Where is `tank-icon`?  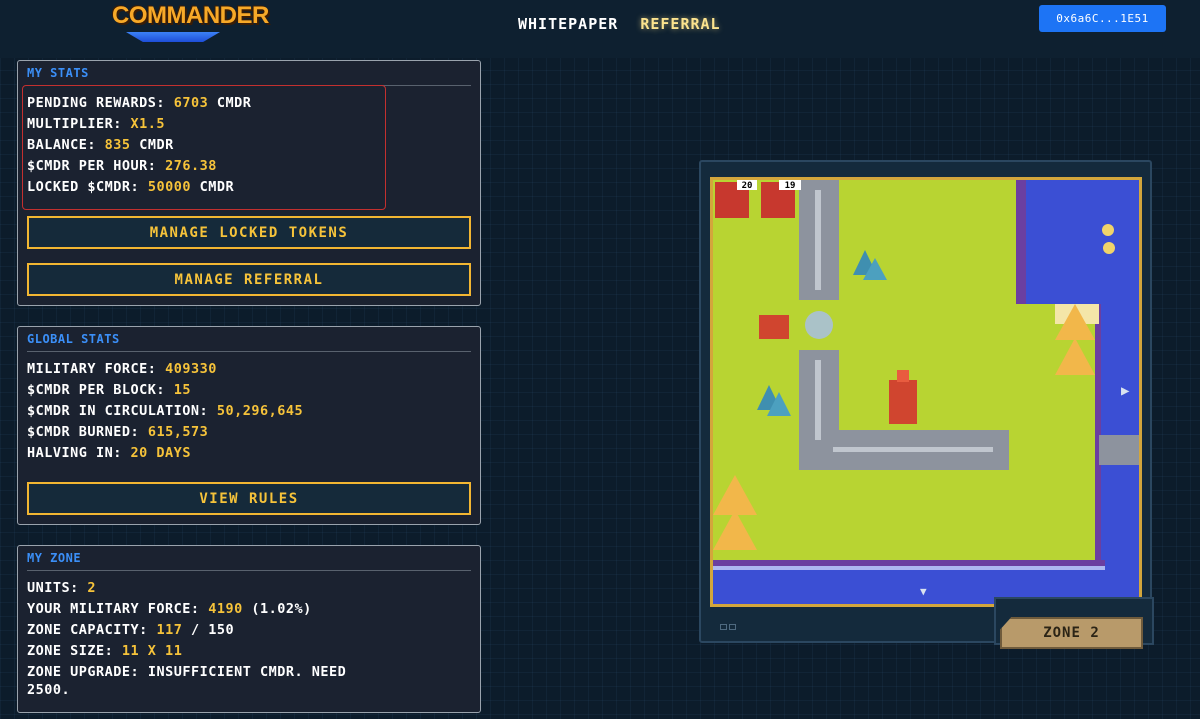 tank-icon is located at coordinates (774, 327).